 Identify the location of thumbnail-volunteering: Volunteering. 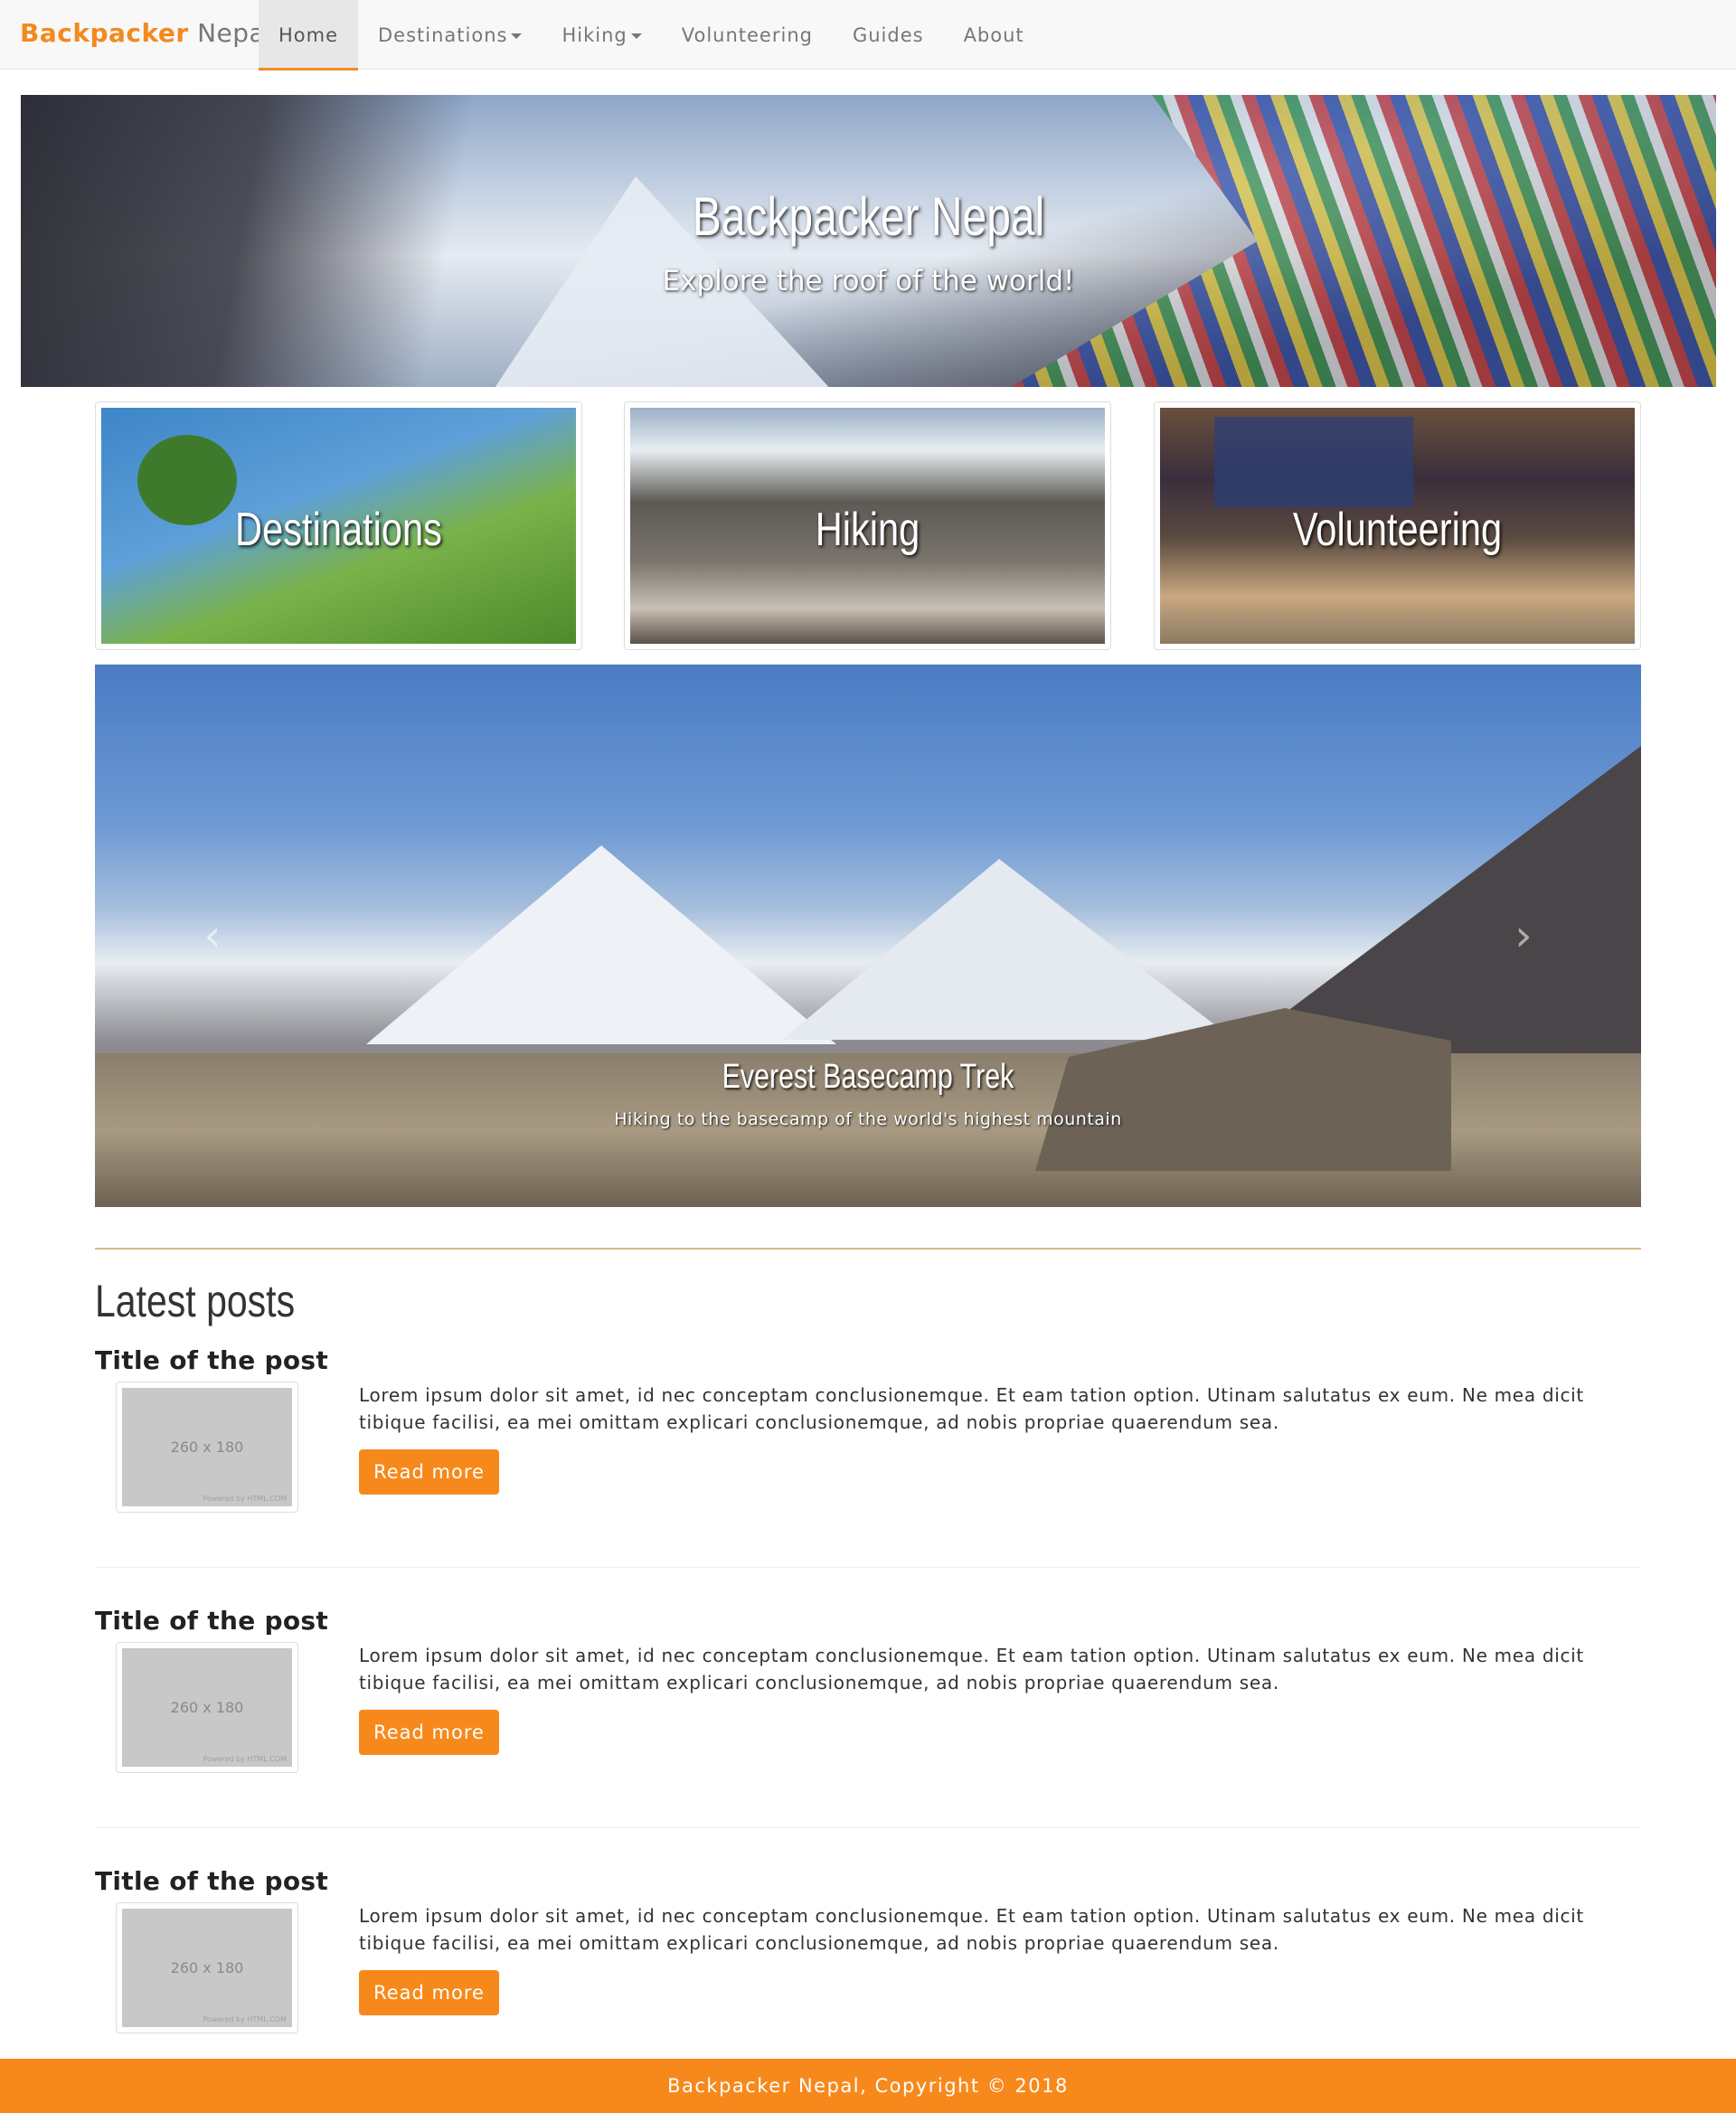
(1398, 525).